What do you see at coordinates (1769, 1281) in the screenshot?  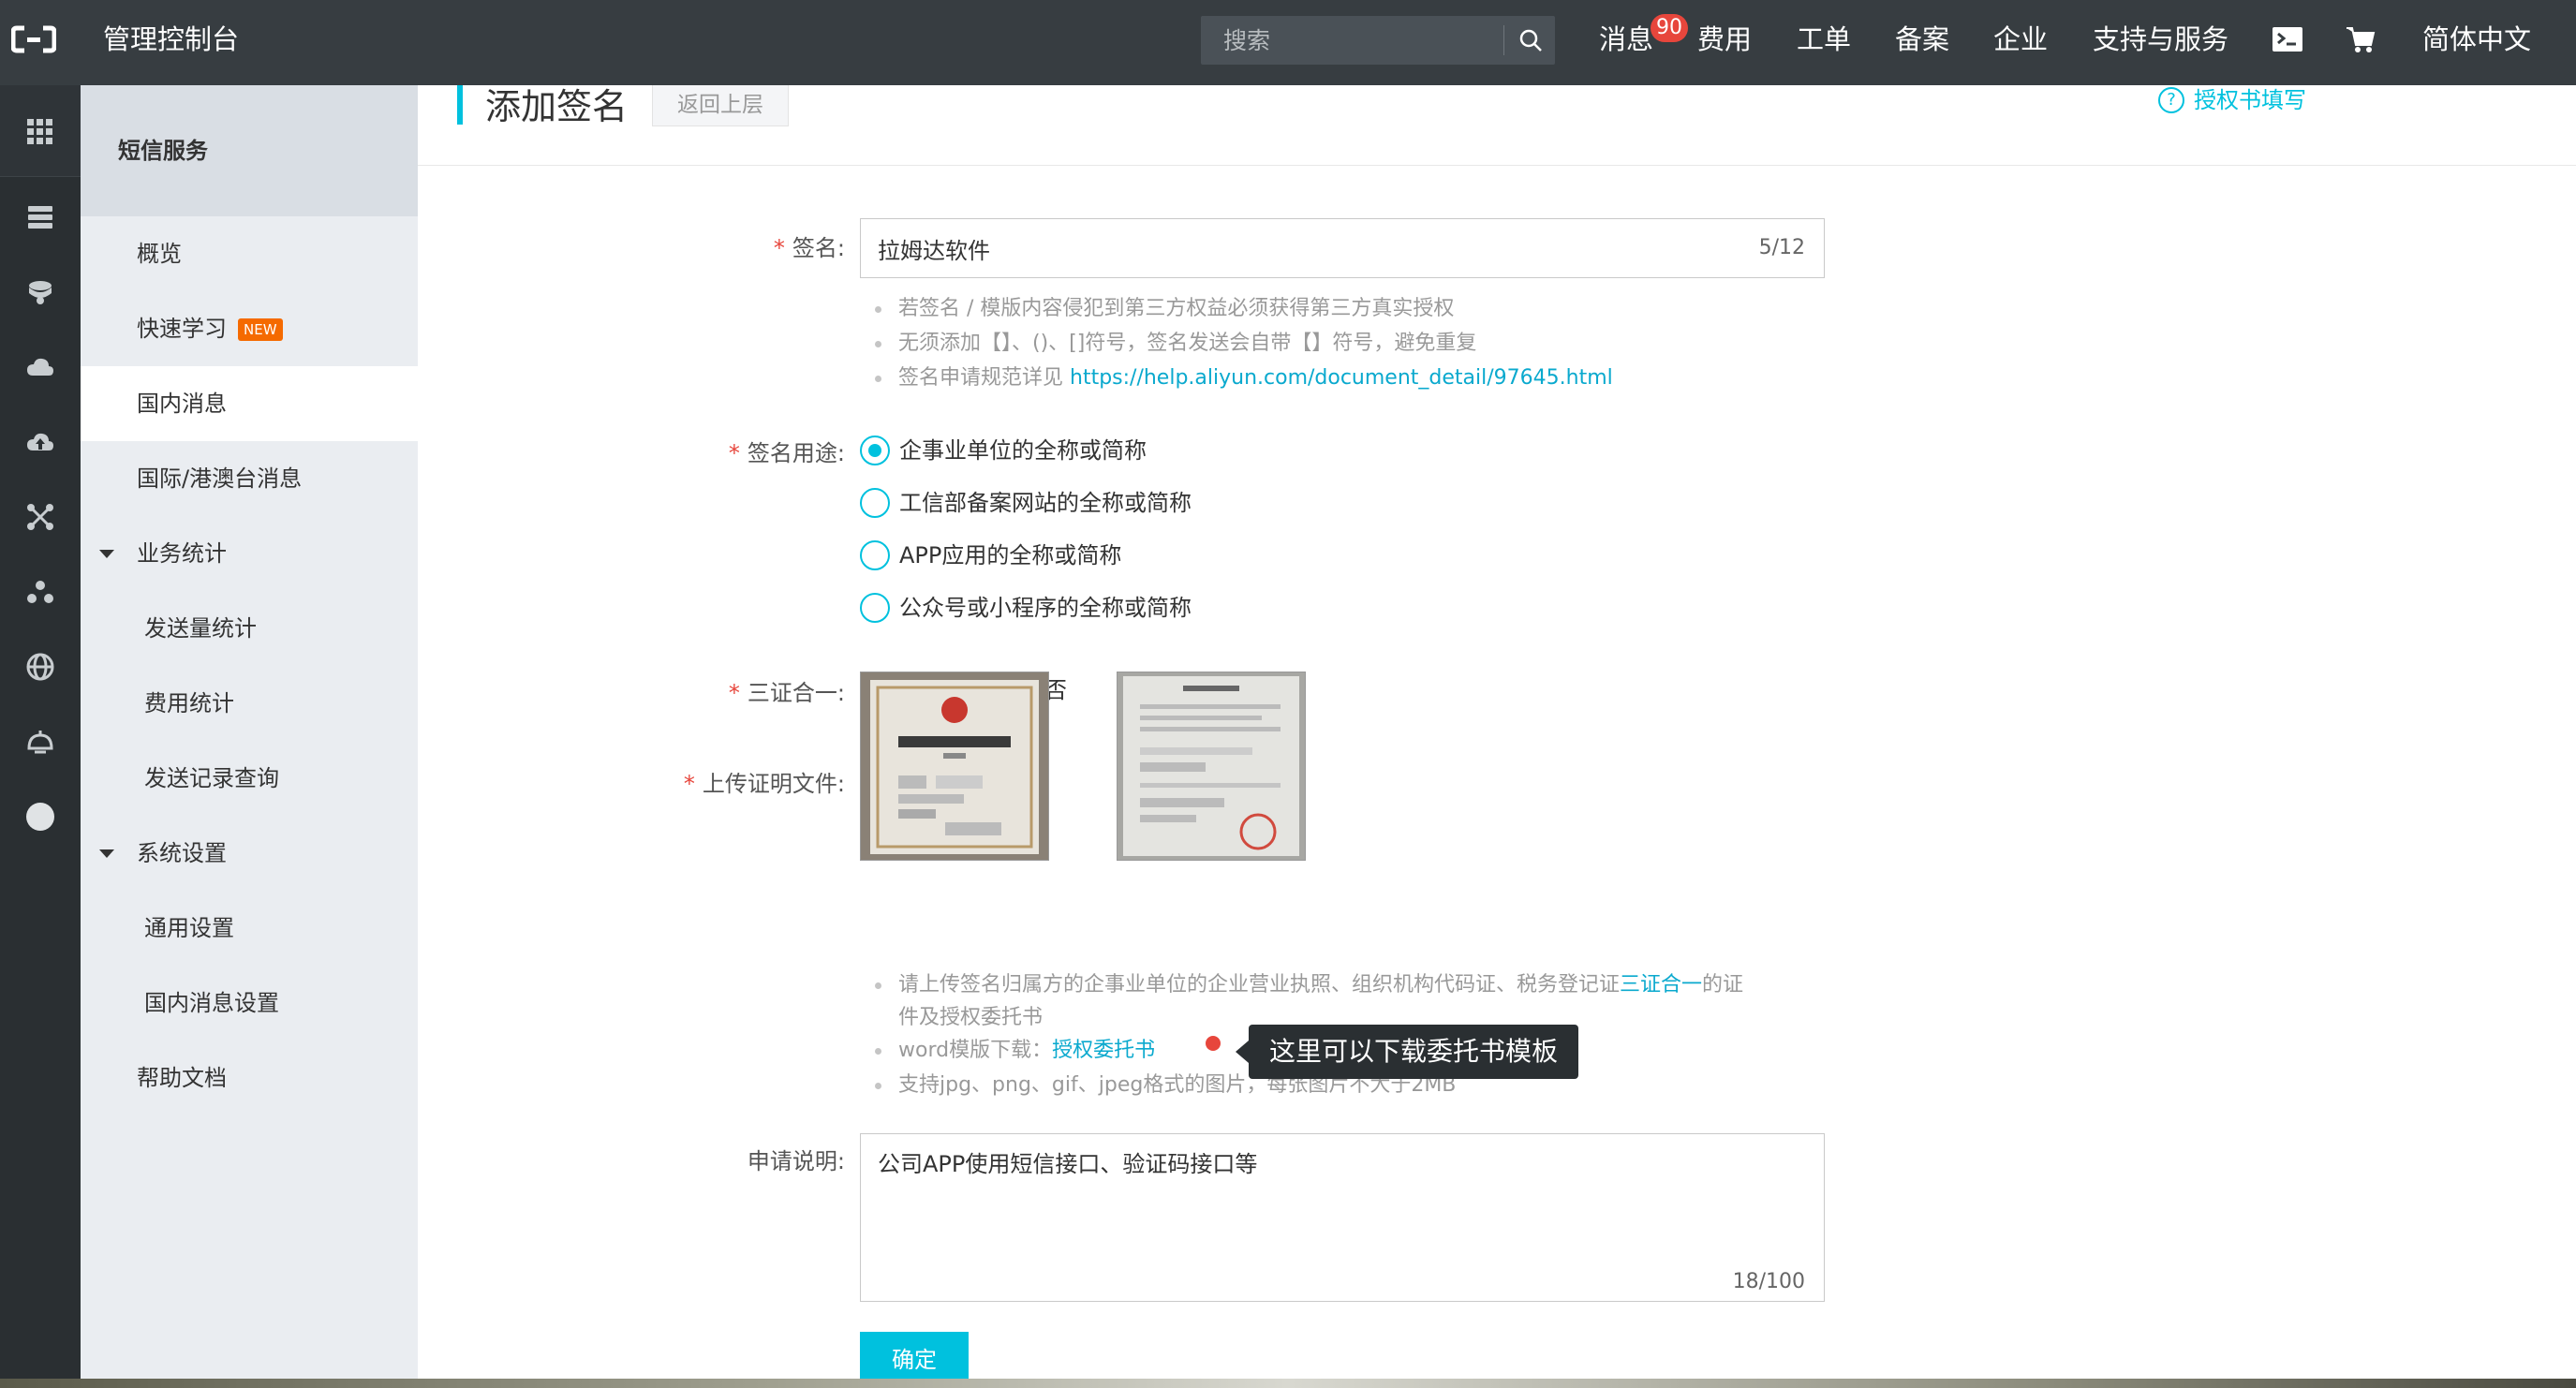 I see `description-char-counter: 18/100` at bounding box center [1769, 1281].